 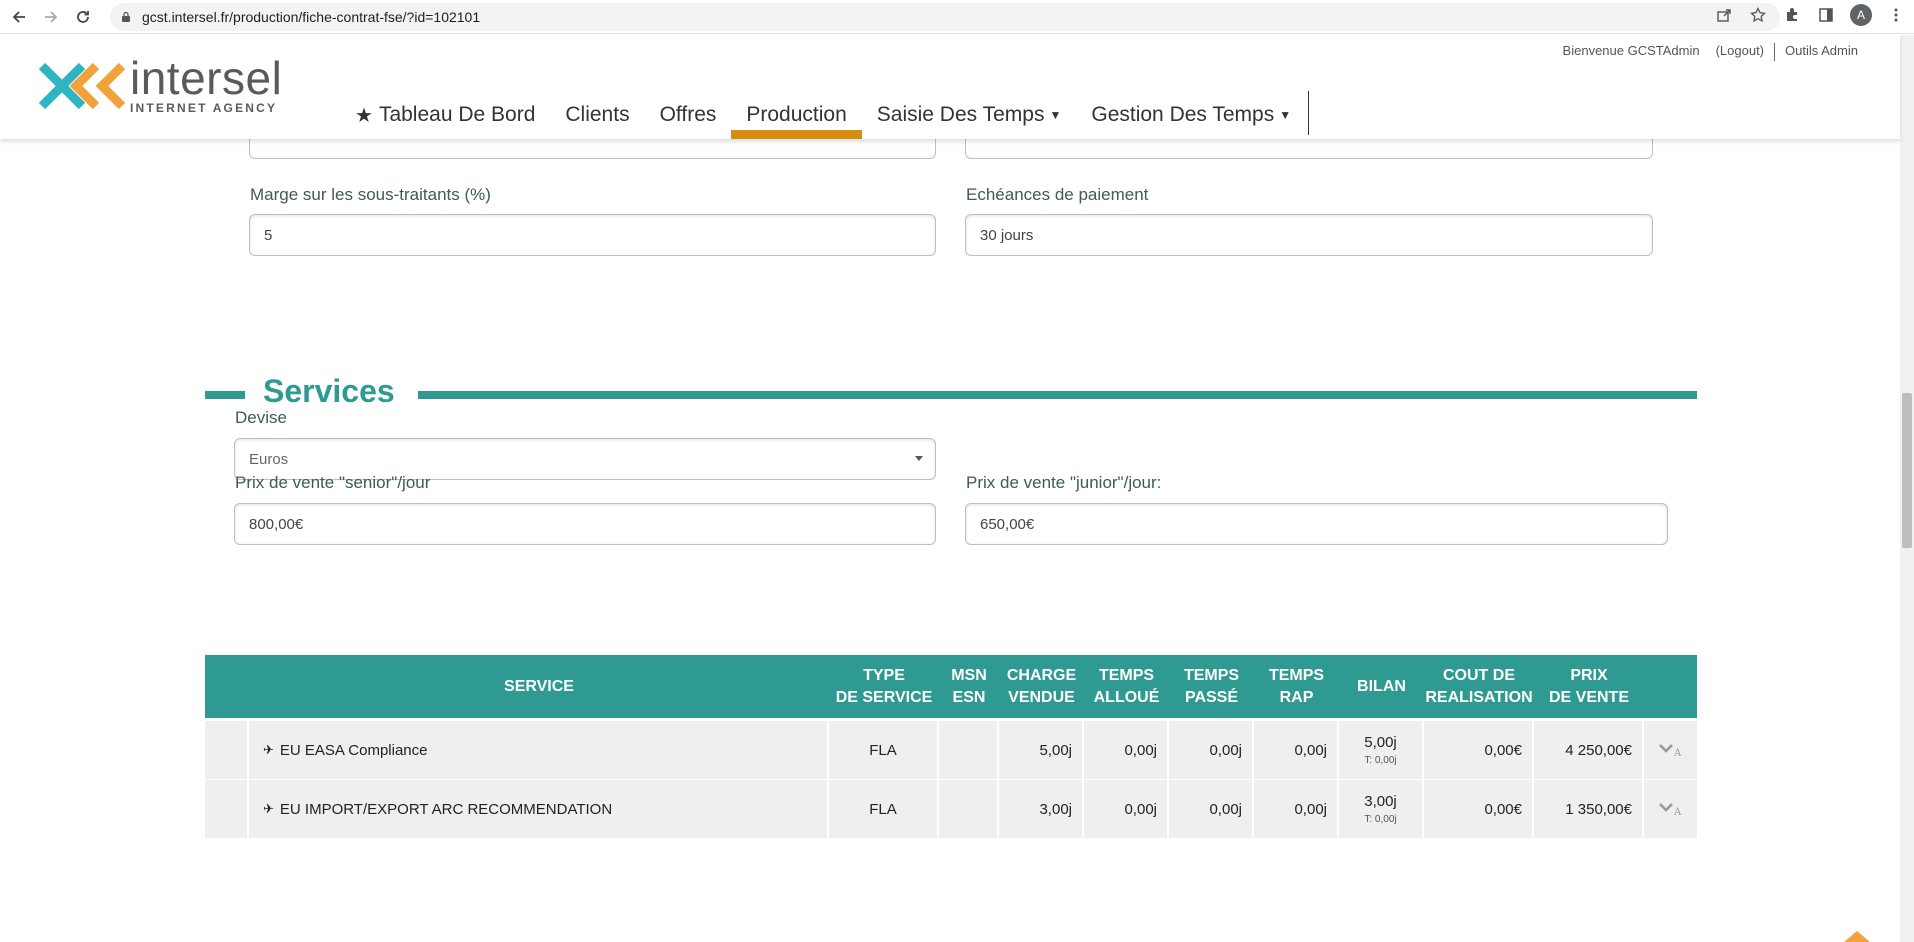 What do you see at coordinates (364, 115) in the screenshot?
I see `star-icon: ★` at bounding box center [364, 115].